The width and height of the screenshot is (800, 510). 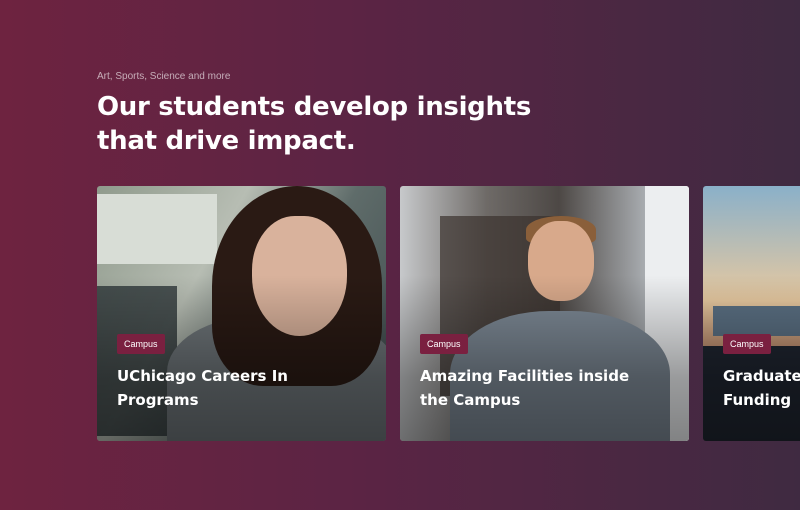 What do you see at coordinates (164, 76) in the screenshot?
I see `eyebrow-text: Art, Sports, Science and more` at bounding box center [164, 76].